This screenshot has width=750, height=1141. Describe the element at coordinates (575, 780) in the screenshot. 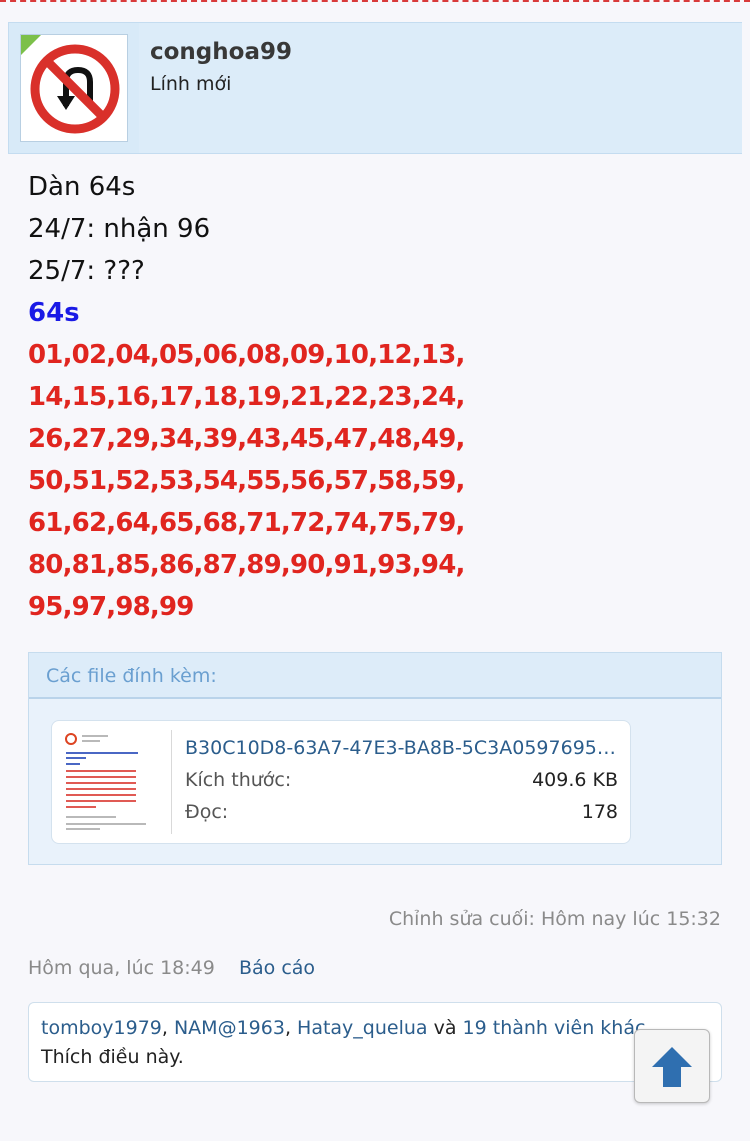

I see `file-size-value: 409.6 KB` at that location.